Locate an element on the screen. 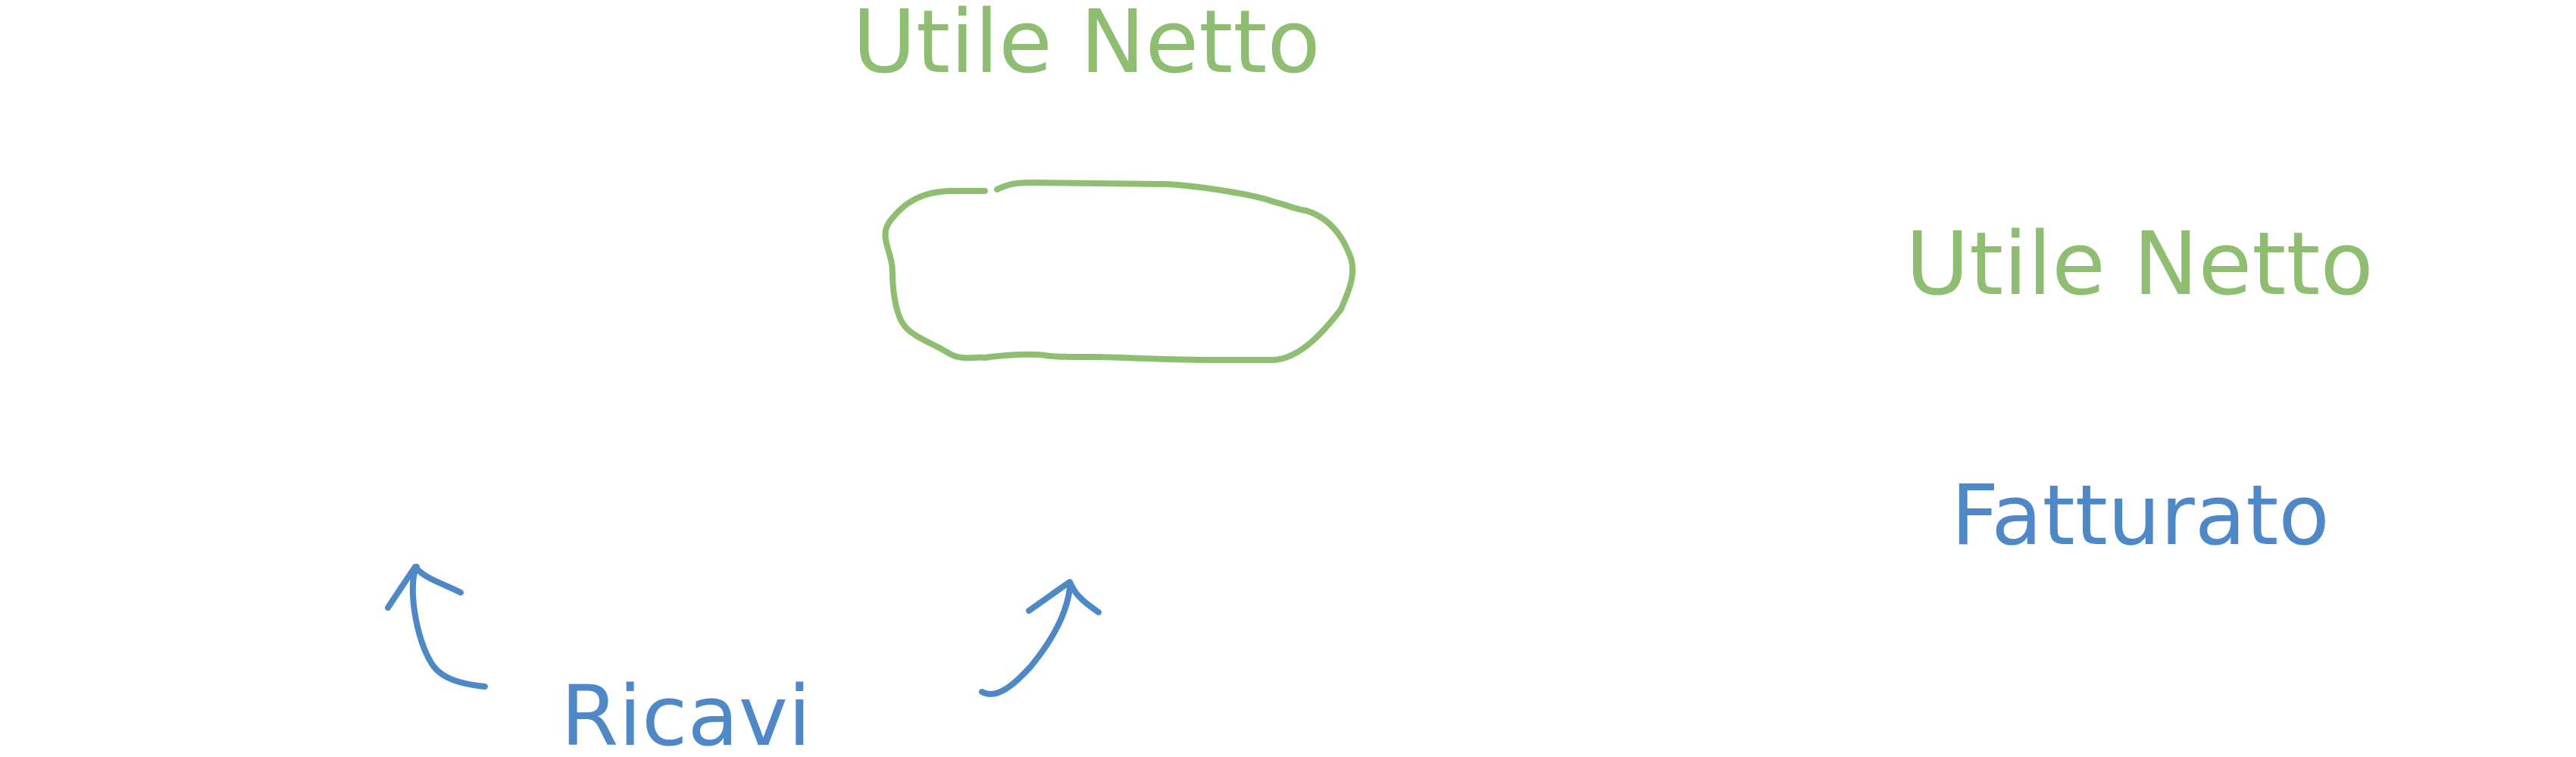 This screenshot has width=2576, height=757. rounded-box is located at coordinates (1119, 272).